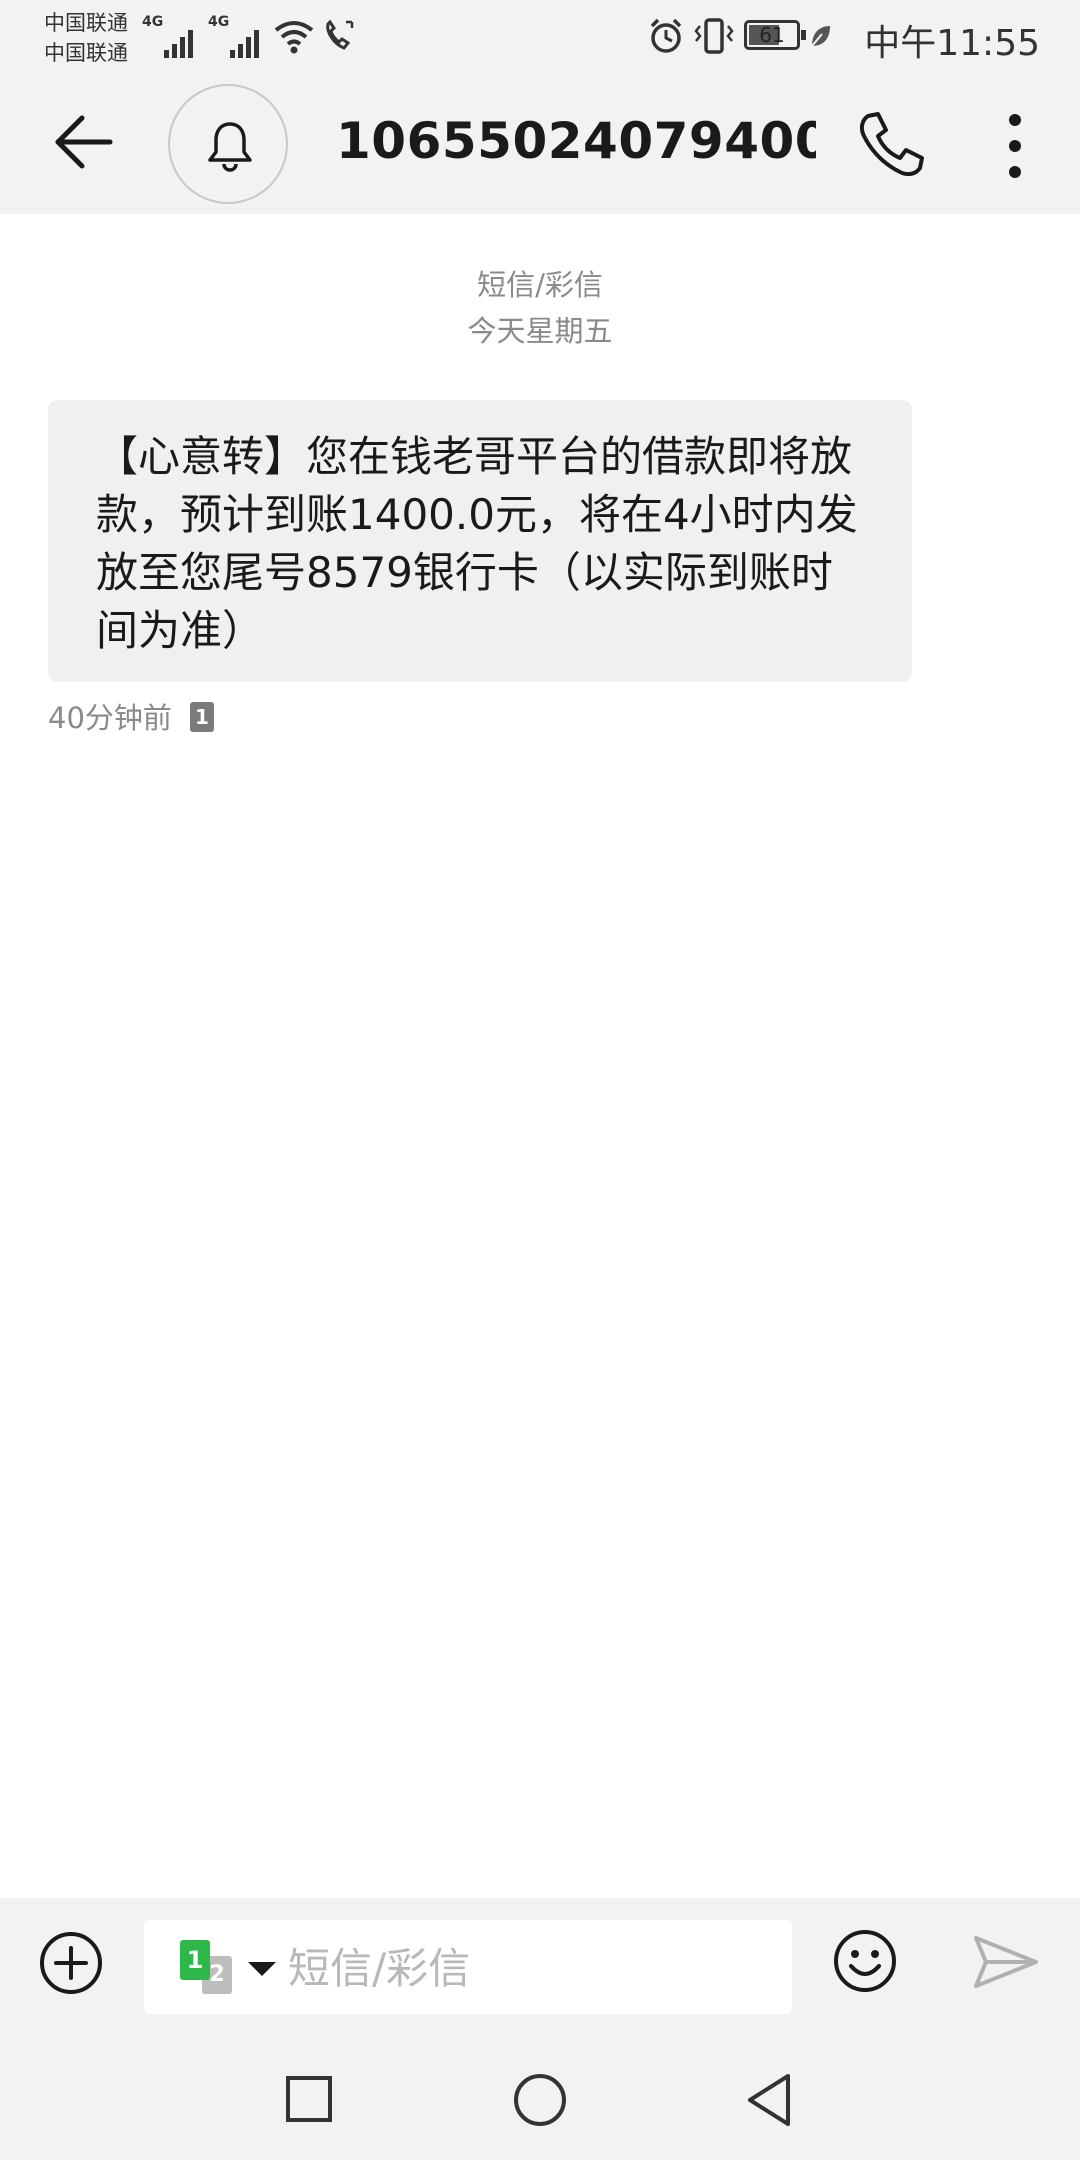 The image size is (1080, 2160). I want to click on message-type-label: 短信/彩信, so click(540, 285).